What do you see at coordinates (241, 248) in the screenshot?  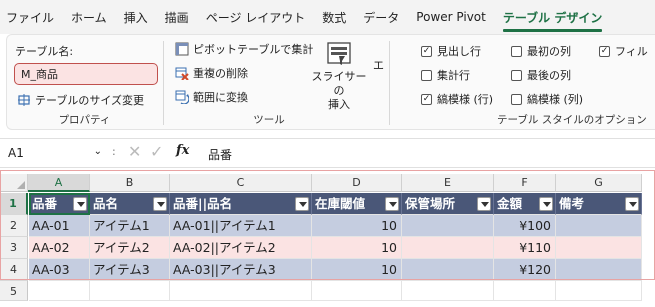 I see `table-cell: AA-02||アイテム2` at bounding box center [241, 248].